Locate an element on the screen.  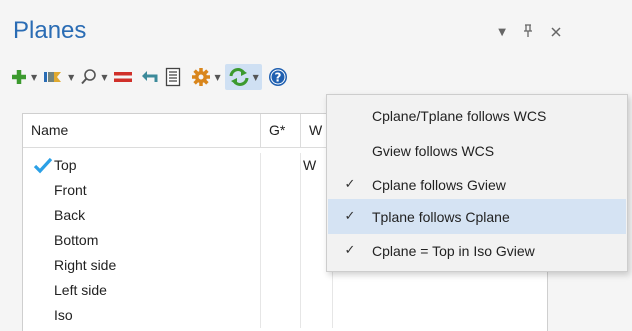
row-name: Back is located at coordinates (142, 215).